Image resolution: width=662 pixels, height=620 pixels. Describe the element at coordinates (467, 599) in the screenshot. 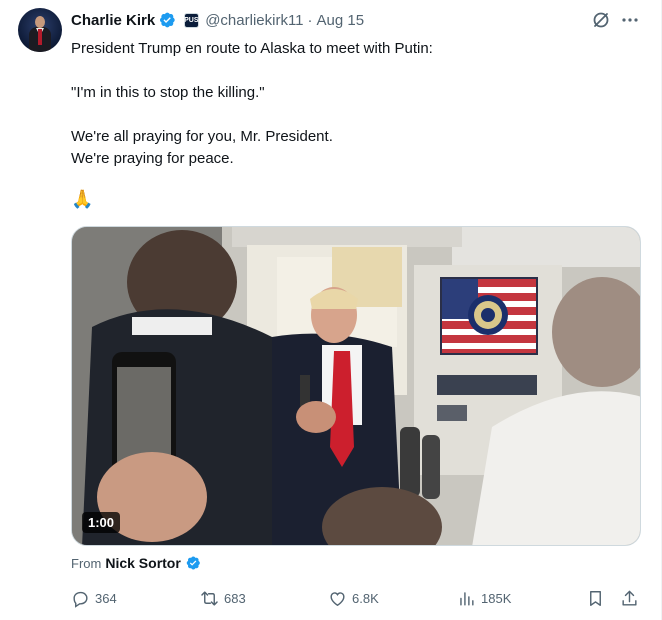

I see `views-icon` at that location.